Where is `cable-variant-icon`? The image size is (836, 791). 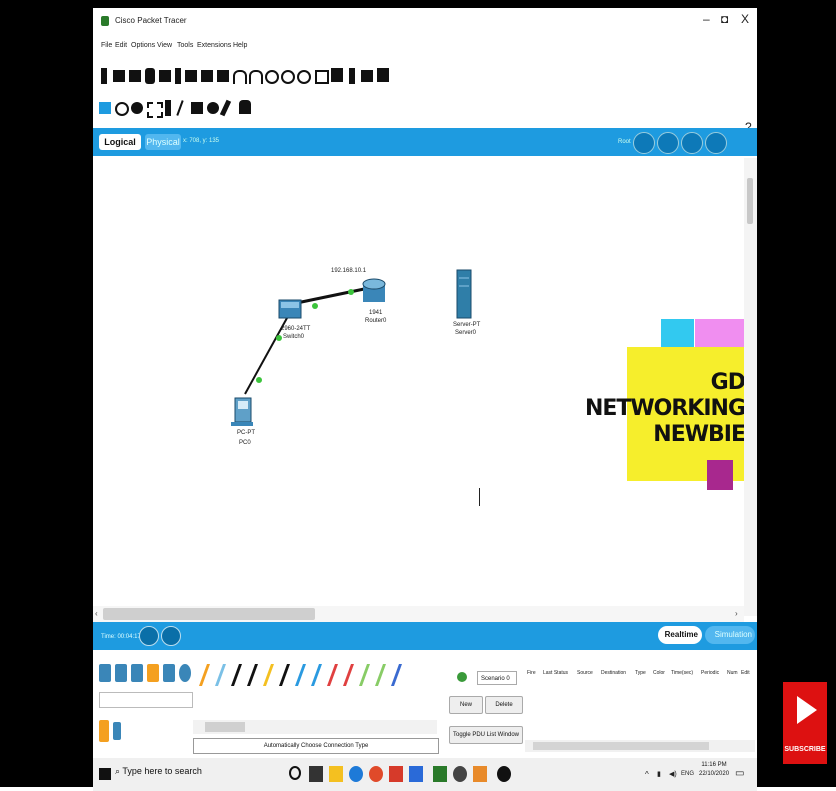 cable-variant-icon is located at coordinates (117, 731).